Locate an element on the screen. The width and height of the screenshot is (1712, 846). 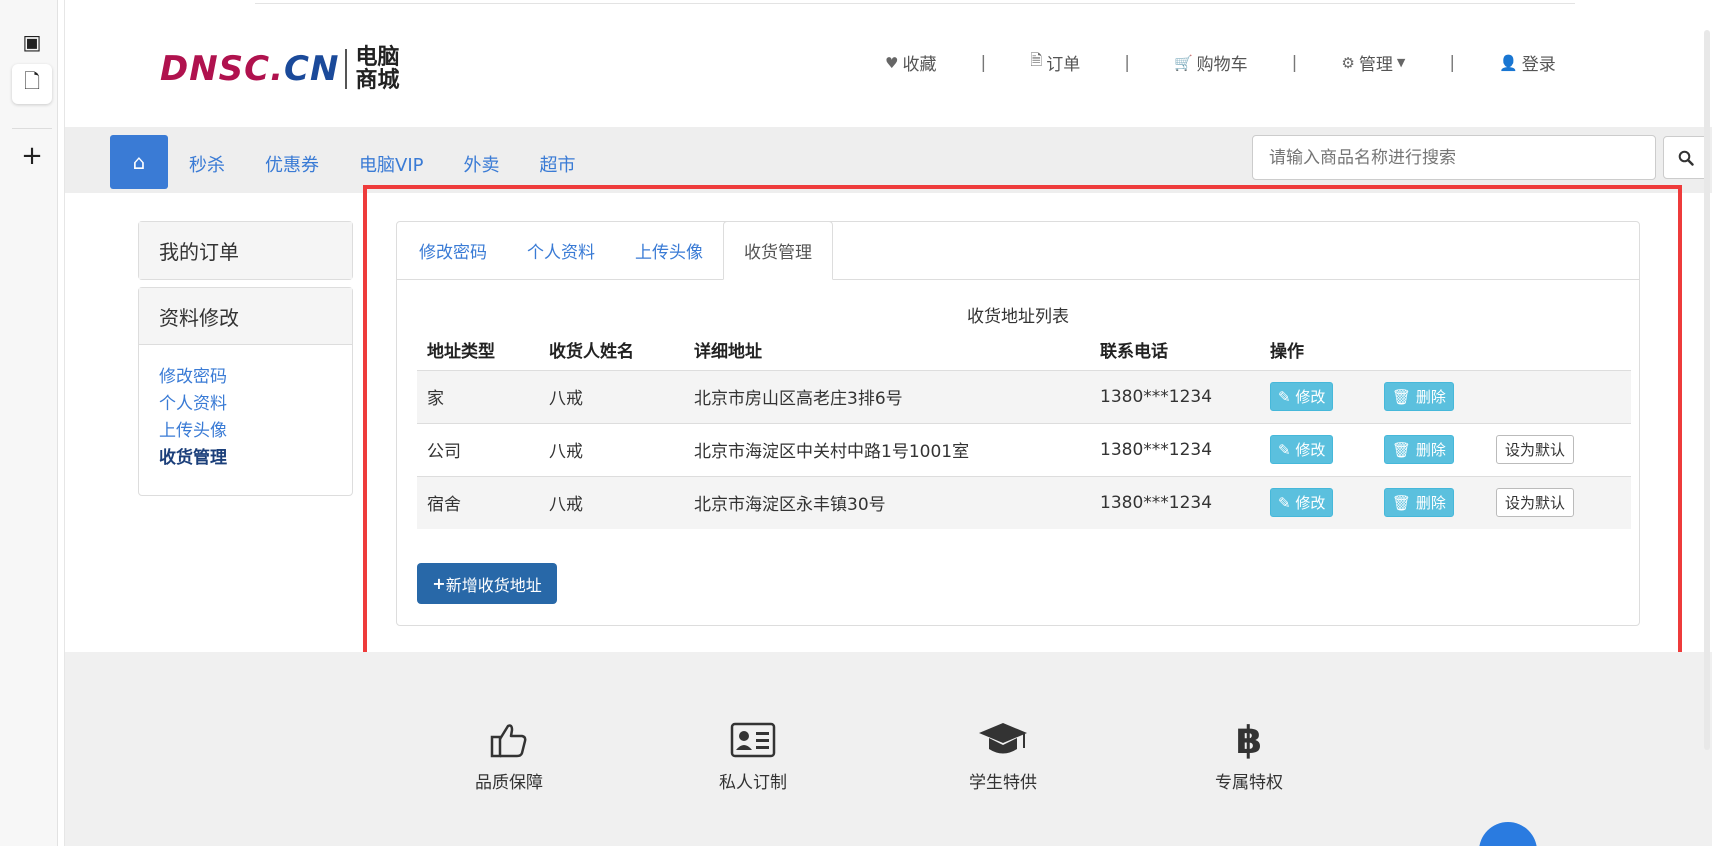
home-icon: ⌂ is located at coordinates (139, 162).